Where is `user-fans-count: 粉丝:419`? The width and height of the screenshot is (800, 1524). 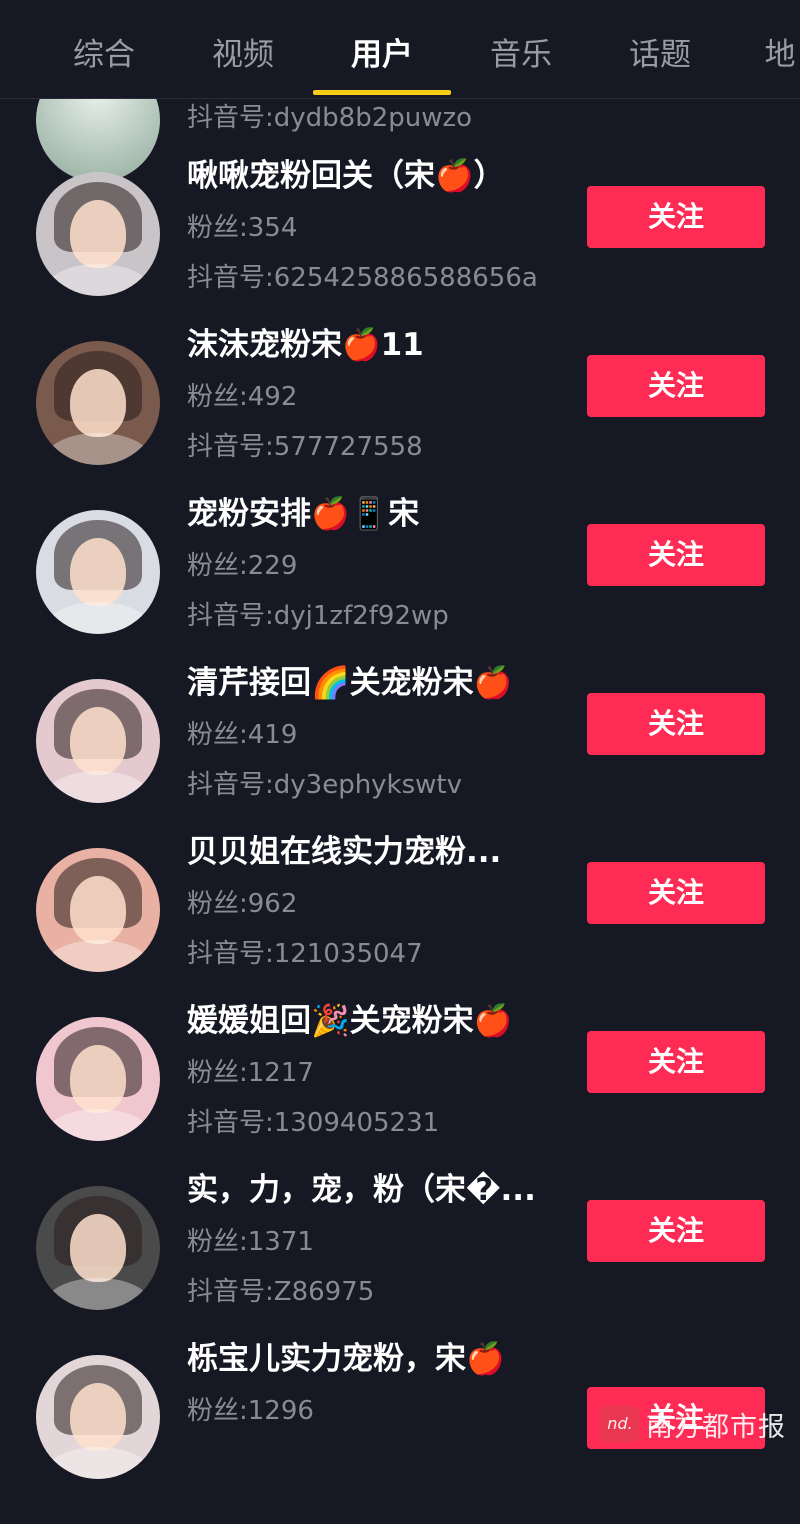 user-fans-count: 粉丝:419 is located at coordinates (242, 735).